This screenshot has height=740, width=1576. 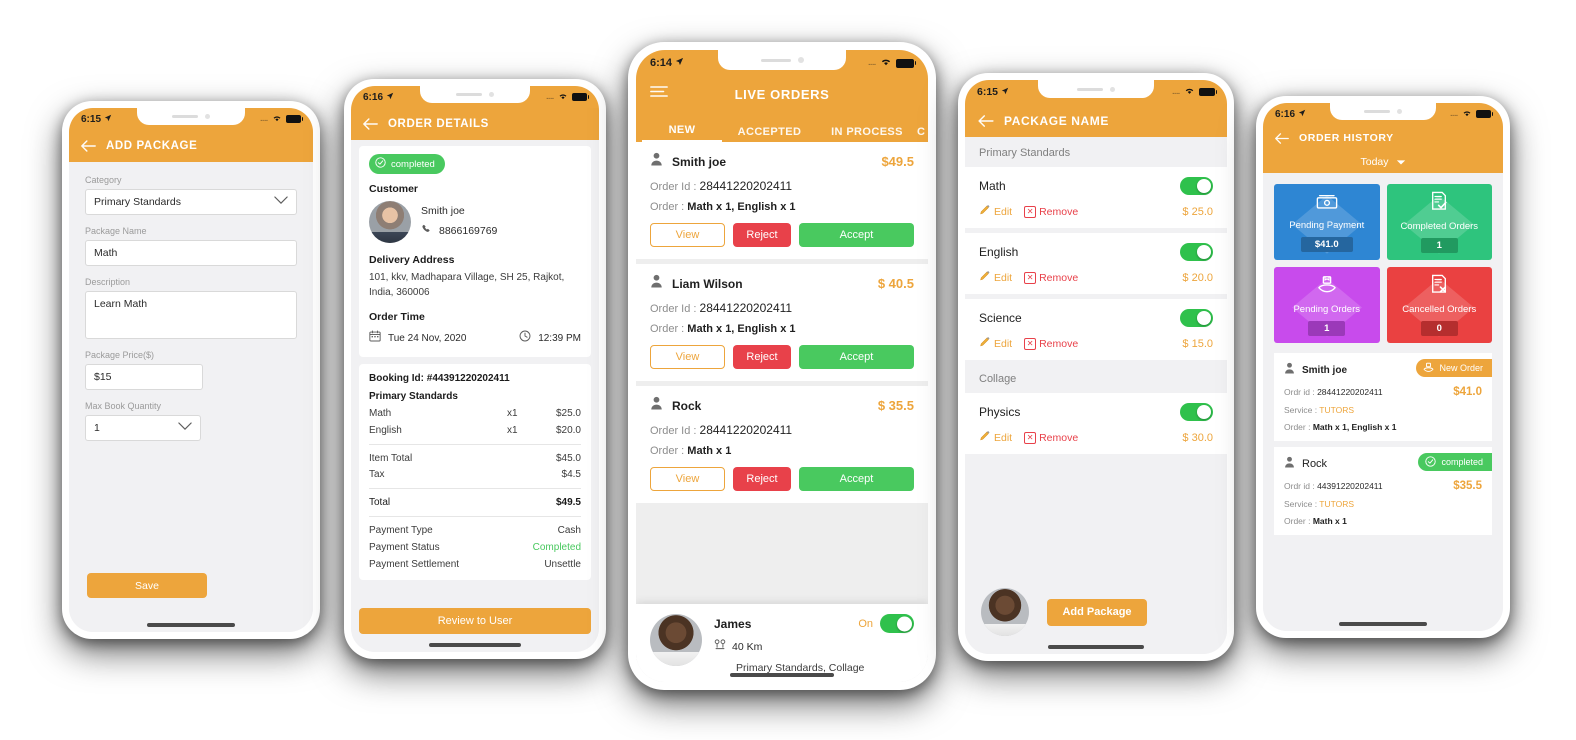 What do you see at coordinates (1056, 120) in the screenshot?
I see `page-title: PACKAGE NAME` at bounding box center [1056, 120].